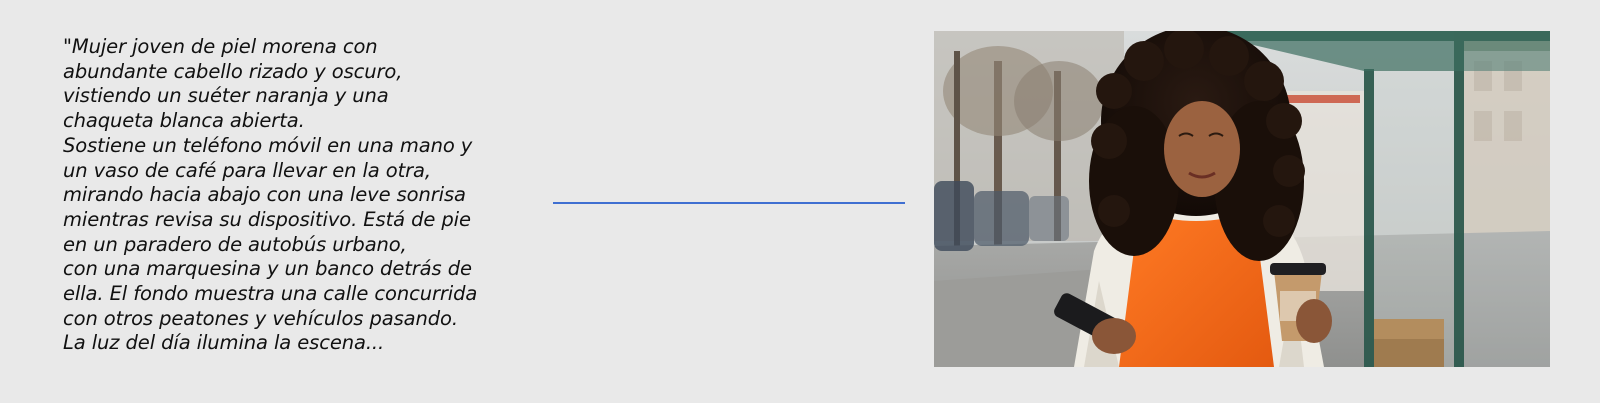 The image size is (1600, 403). I want to click on caption-line: con una marquesina y un banco detrás de, so click(267, 269).